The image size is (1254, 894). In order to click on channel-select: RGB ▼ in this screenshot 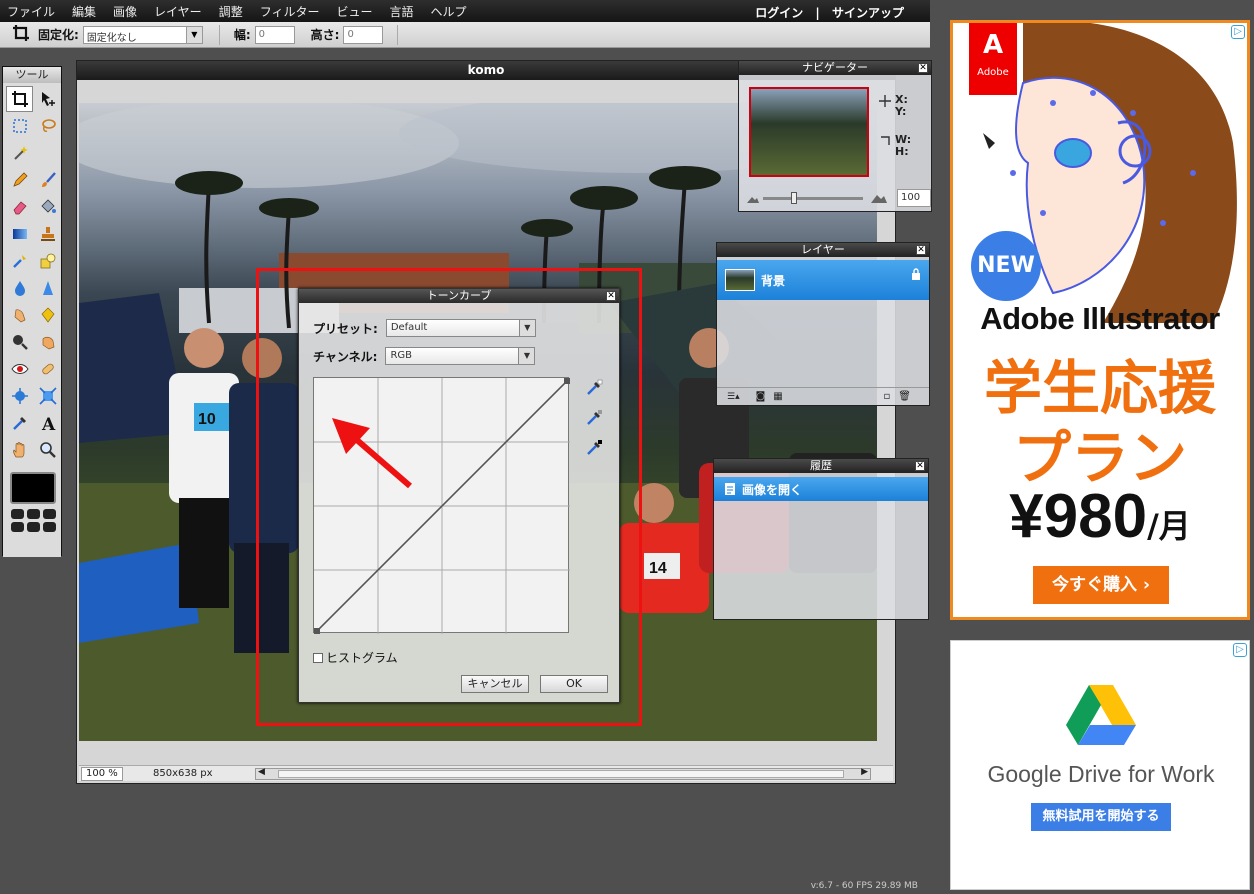, I will do `click(460, 356)`.